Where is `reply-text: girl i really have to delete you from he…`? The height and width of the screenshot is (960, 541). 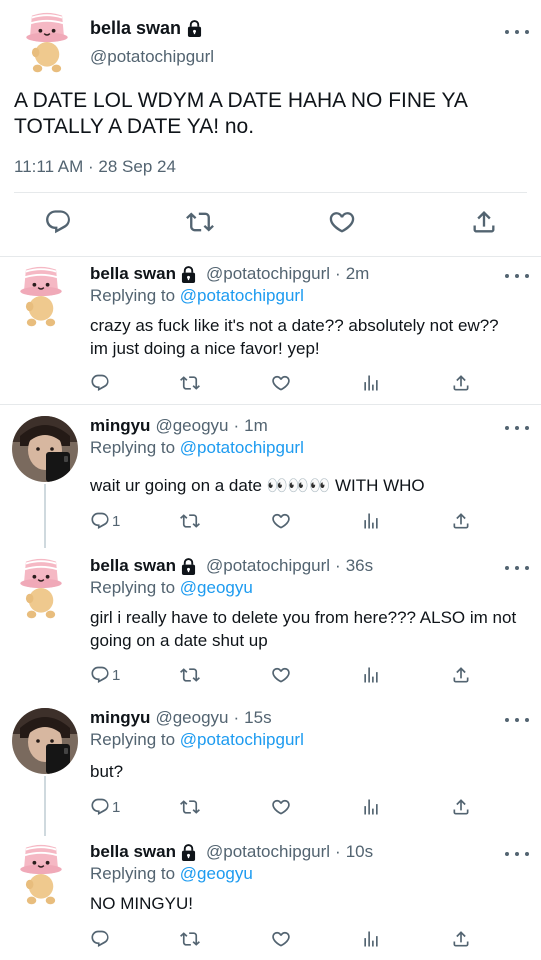 reply-text: girl i really have to delete you from he… is located at coordinates (303, 629).